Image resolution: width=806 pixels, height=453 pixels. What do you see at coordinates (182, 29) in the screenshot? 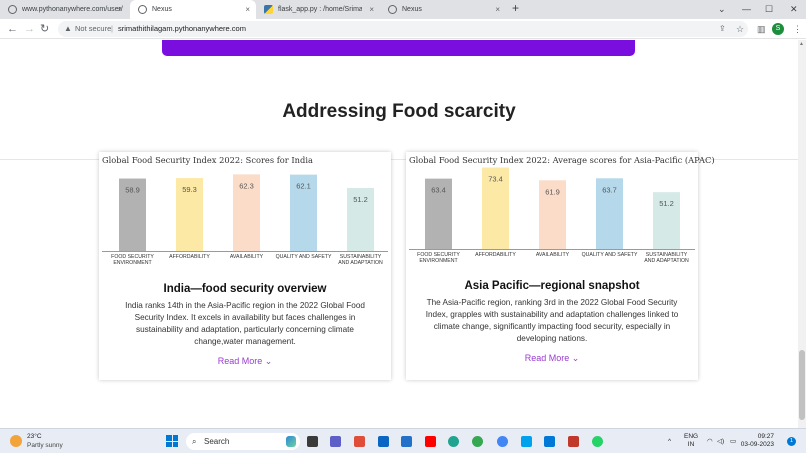
I see `url-text: srimathithilagam.pythonanywhere.com` at bounding box center [182, 29].